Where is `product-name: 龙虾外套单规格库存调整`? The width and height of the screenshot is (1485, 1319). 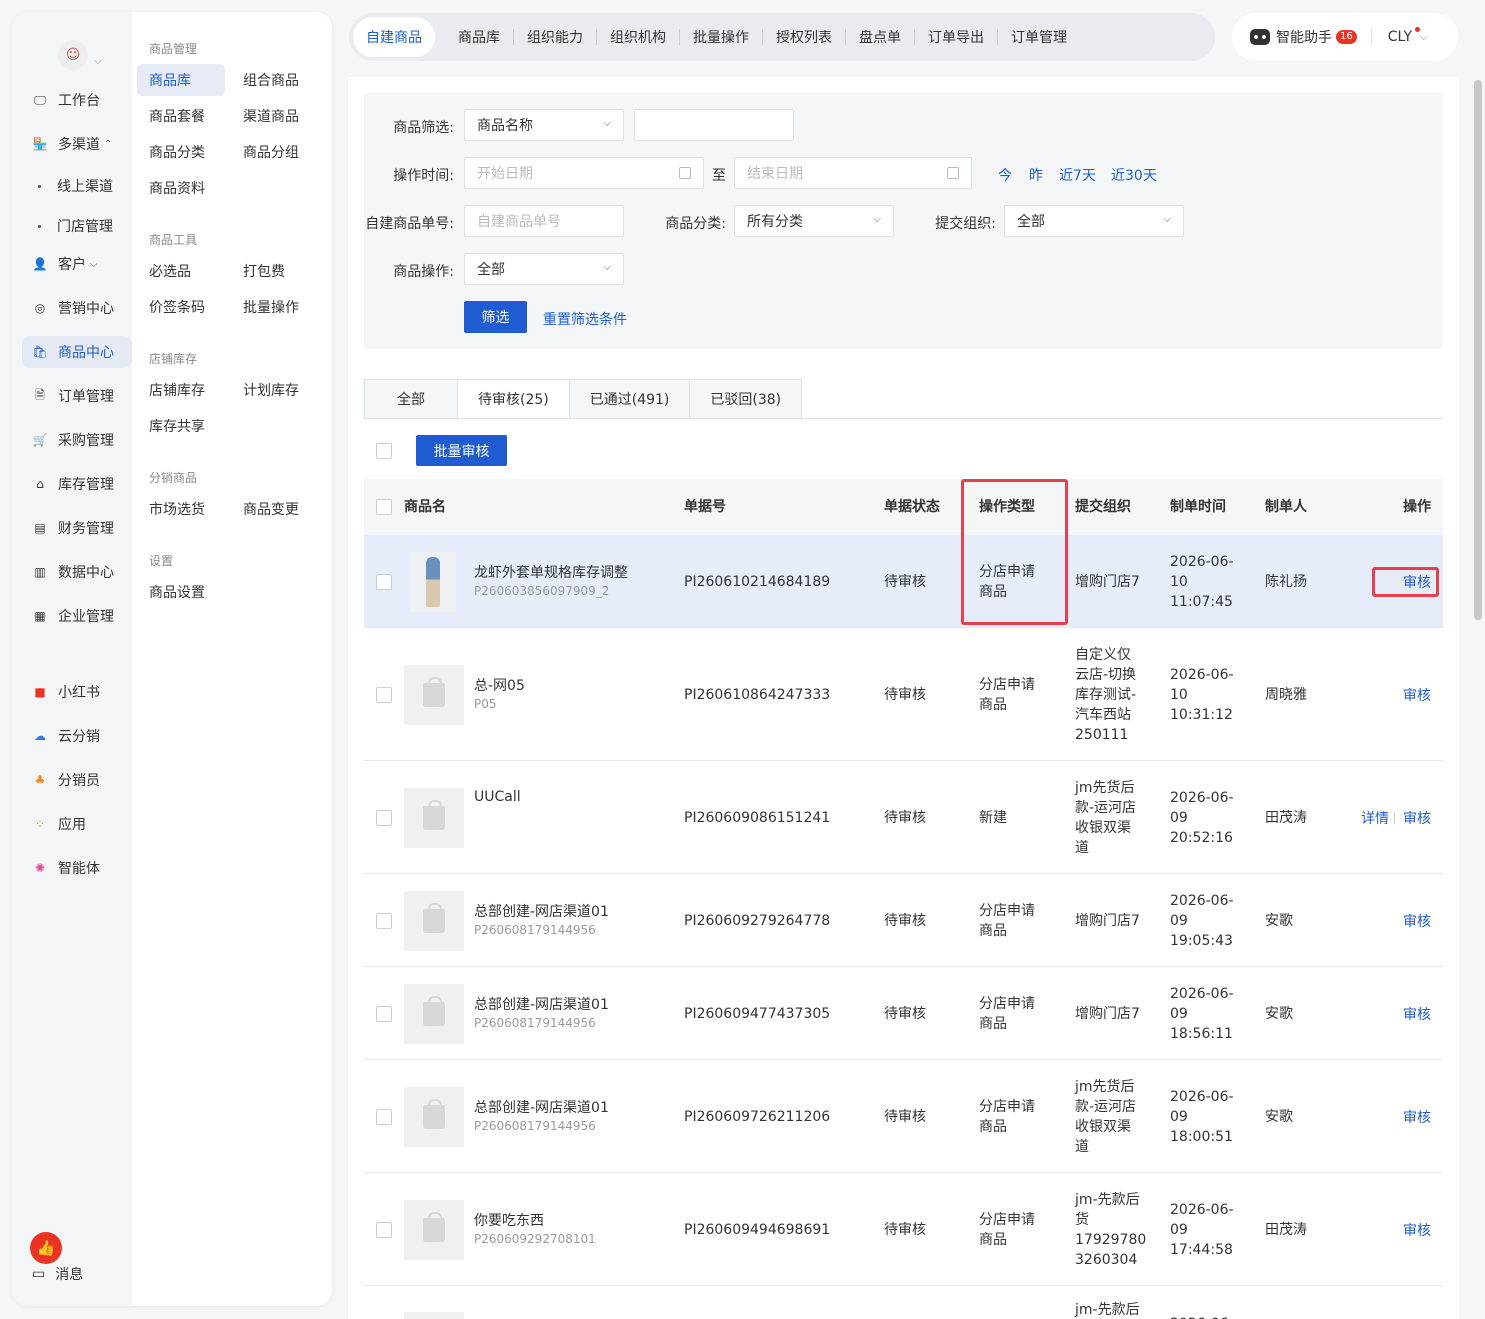
product-name: 龙虾外套单规格库存调整 is located at coordinates (551, 572).